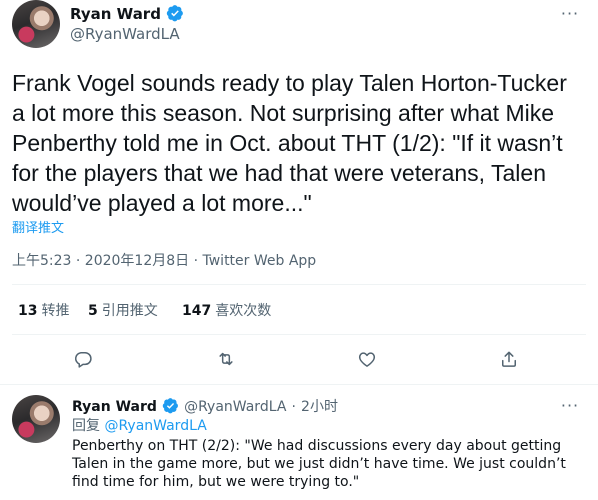 The width and height of the screenshot is (598, 500). I want to click on reply-more-options-icon: ···, so click(570, 406).